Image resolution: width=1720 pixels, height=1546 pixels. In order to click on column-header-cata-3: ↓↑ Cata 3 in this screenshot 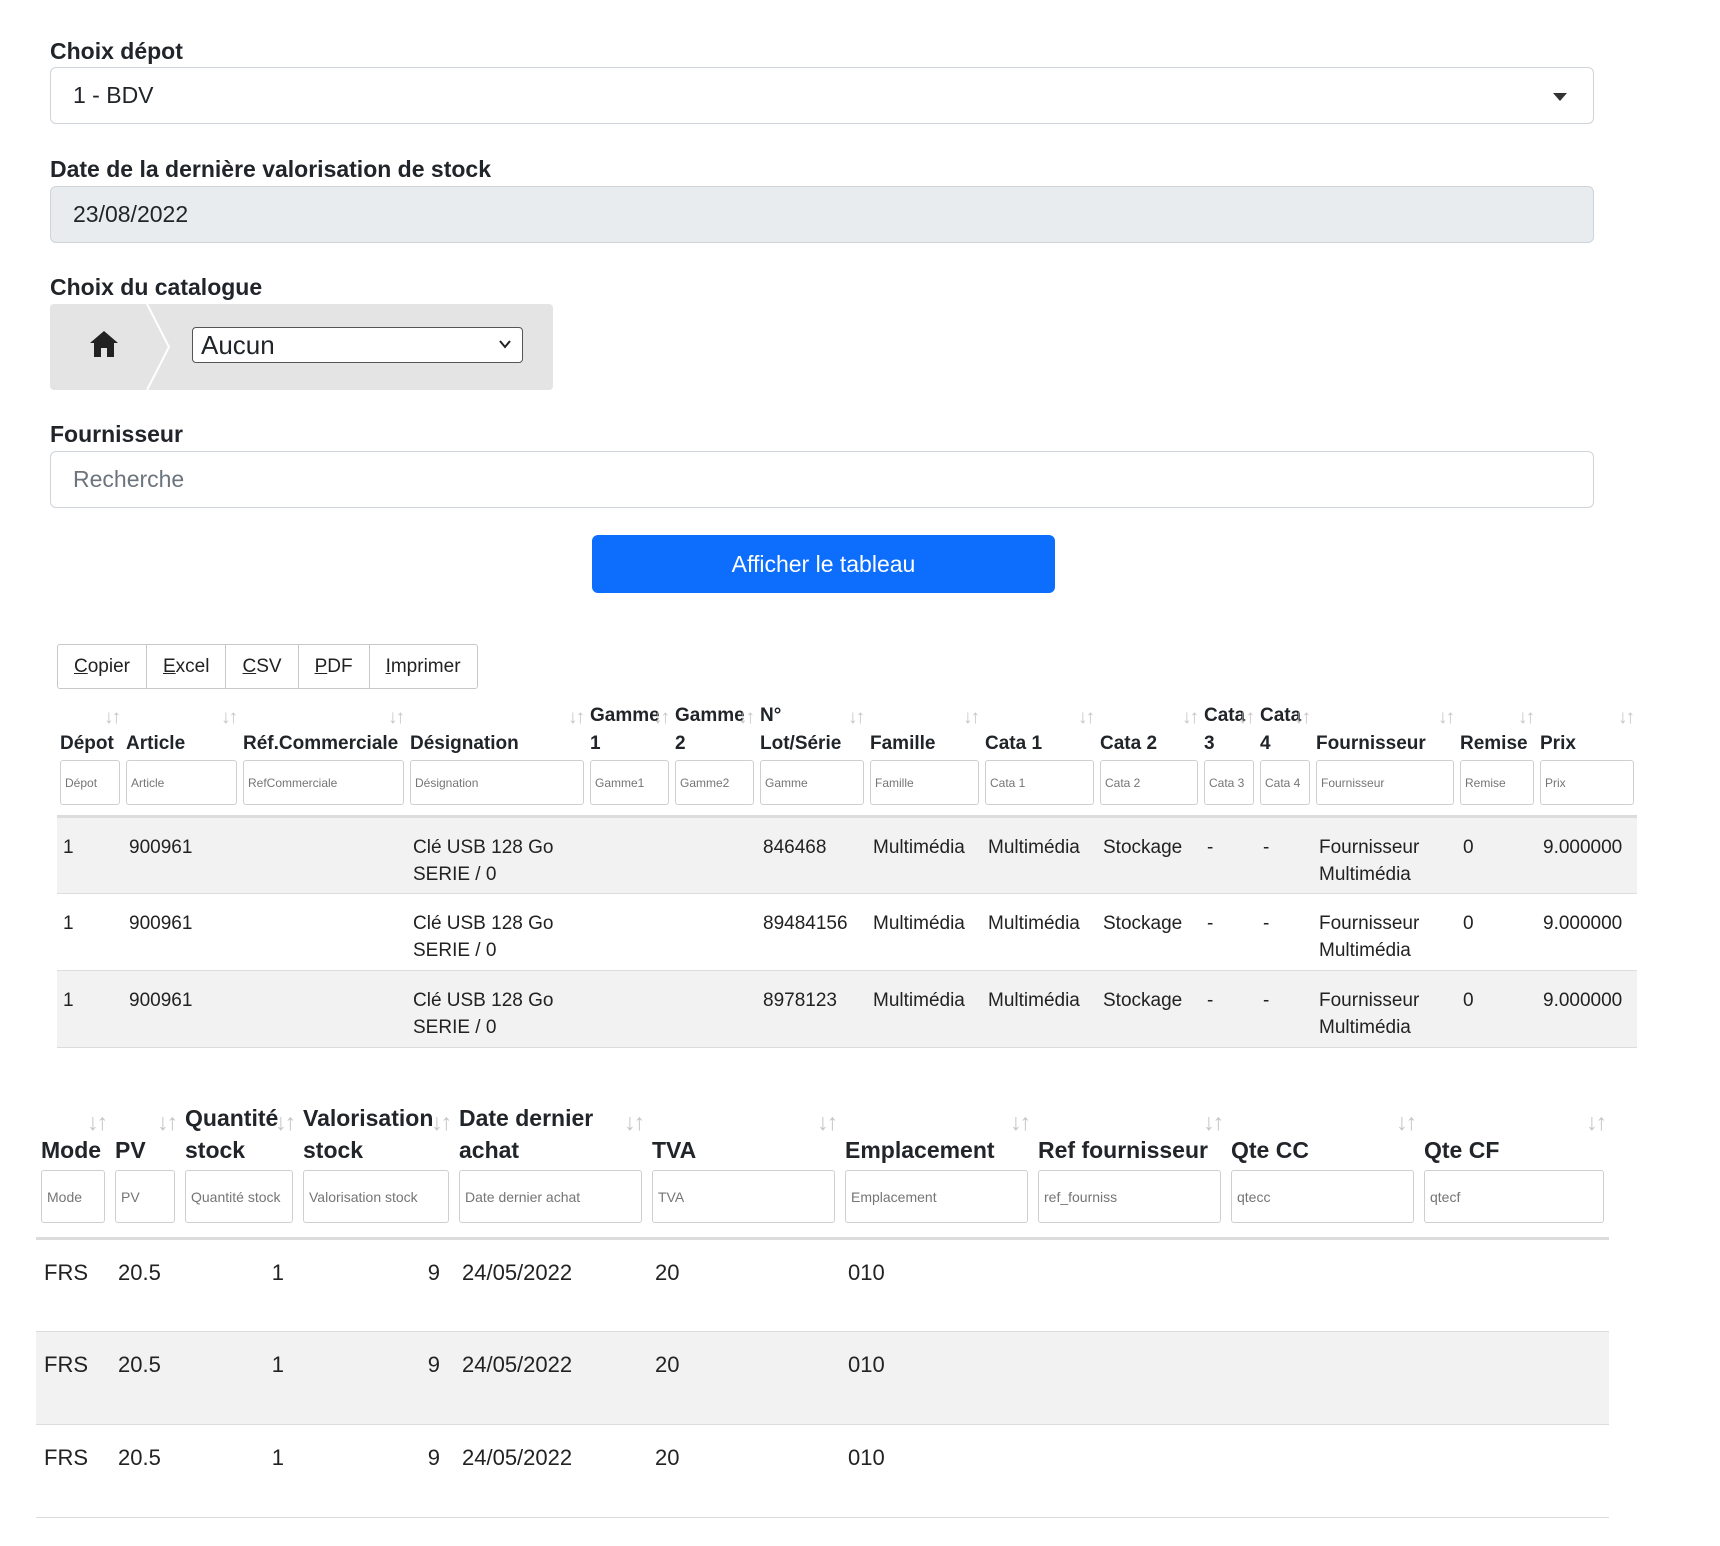, I will do `click(1229, 730)`.